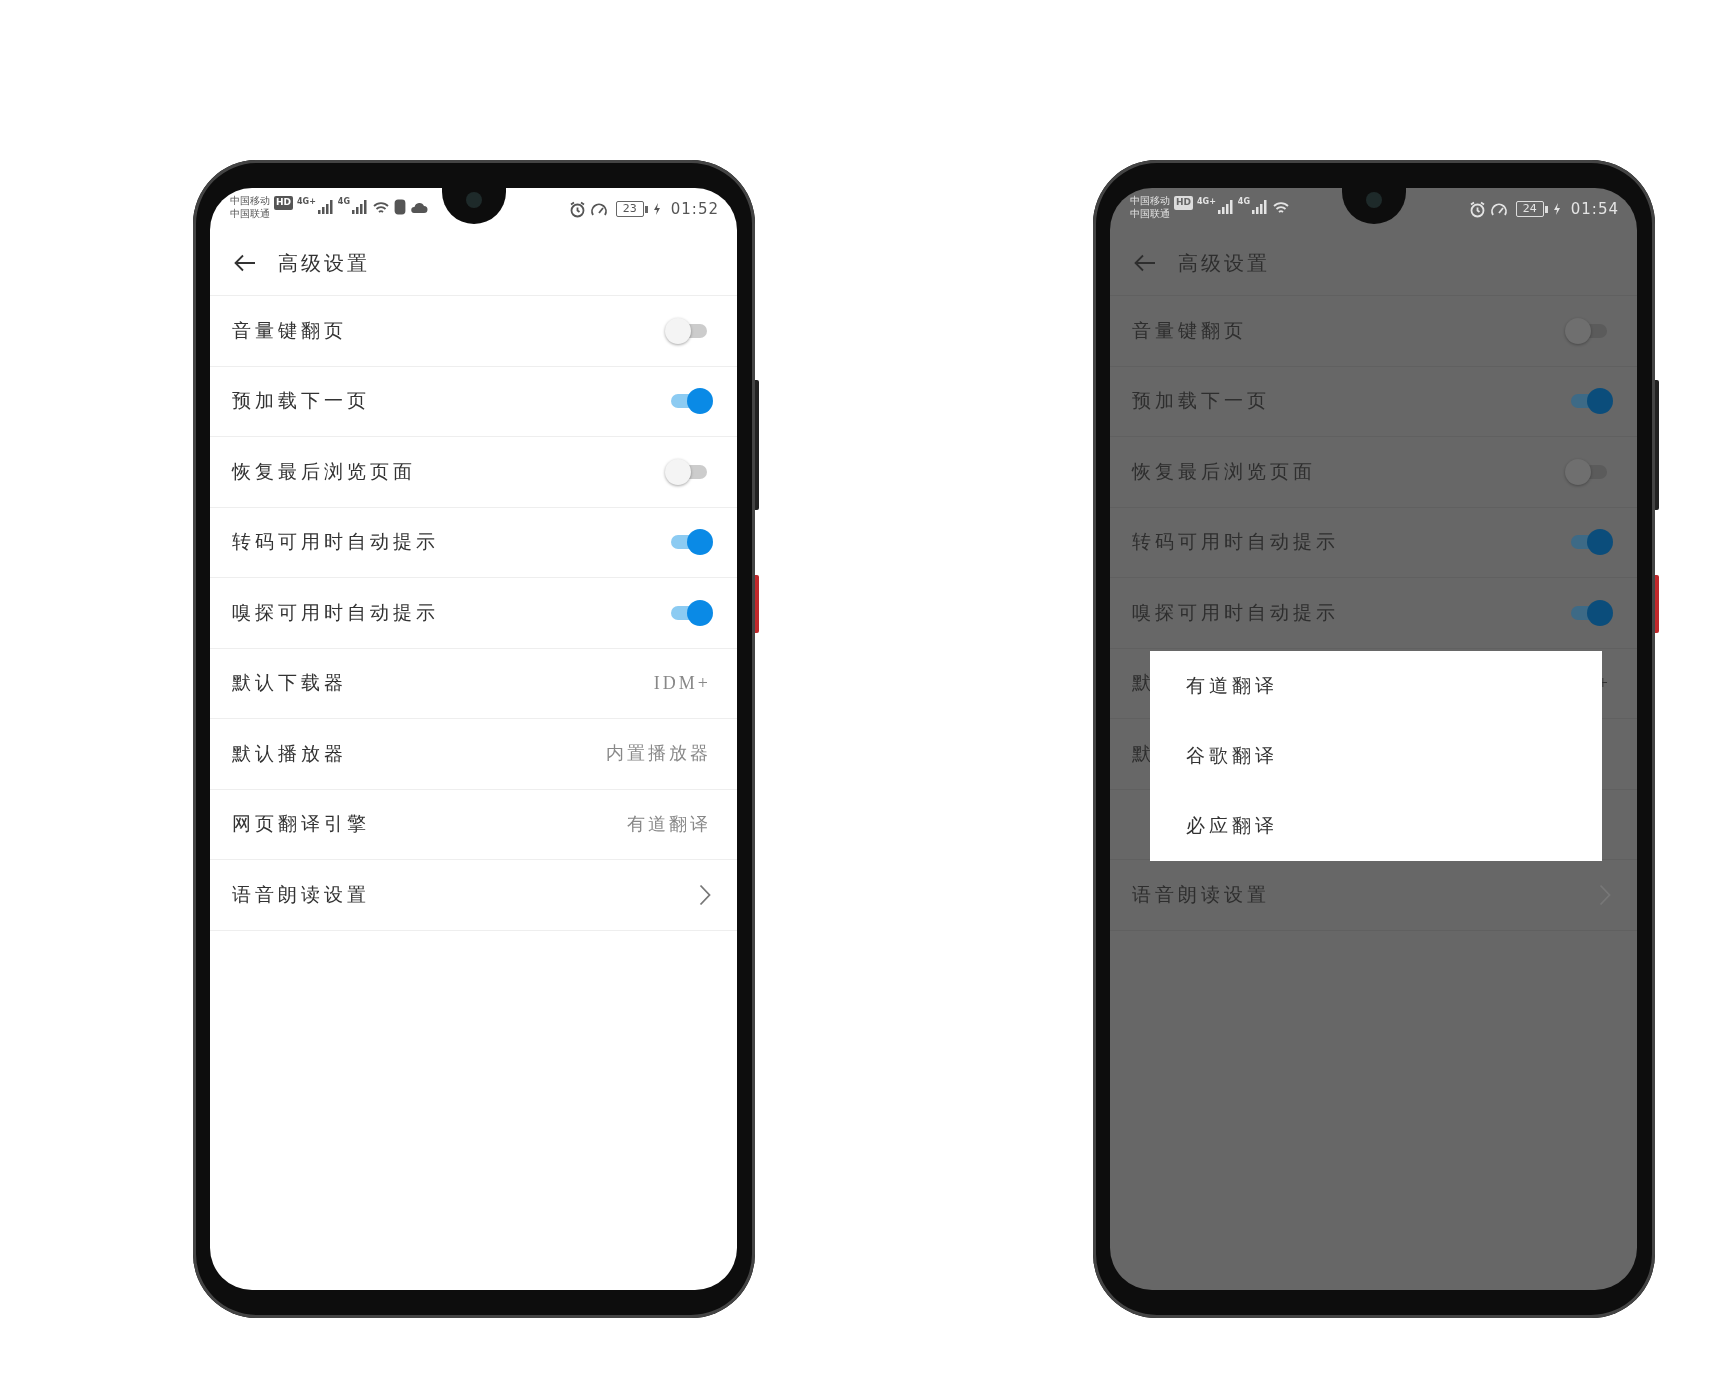  Describe the element at coordinates (289, 683) in the screenshot. I see `setting-label: 默认下载器` at that location.